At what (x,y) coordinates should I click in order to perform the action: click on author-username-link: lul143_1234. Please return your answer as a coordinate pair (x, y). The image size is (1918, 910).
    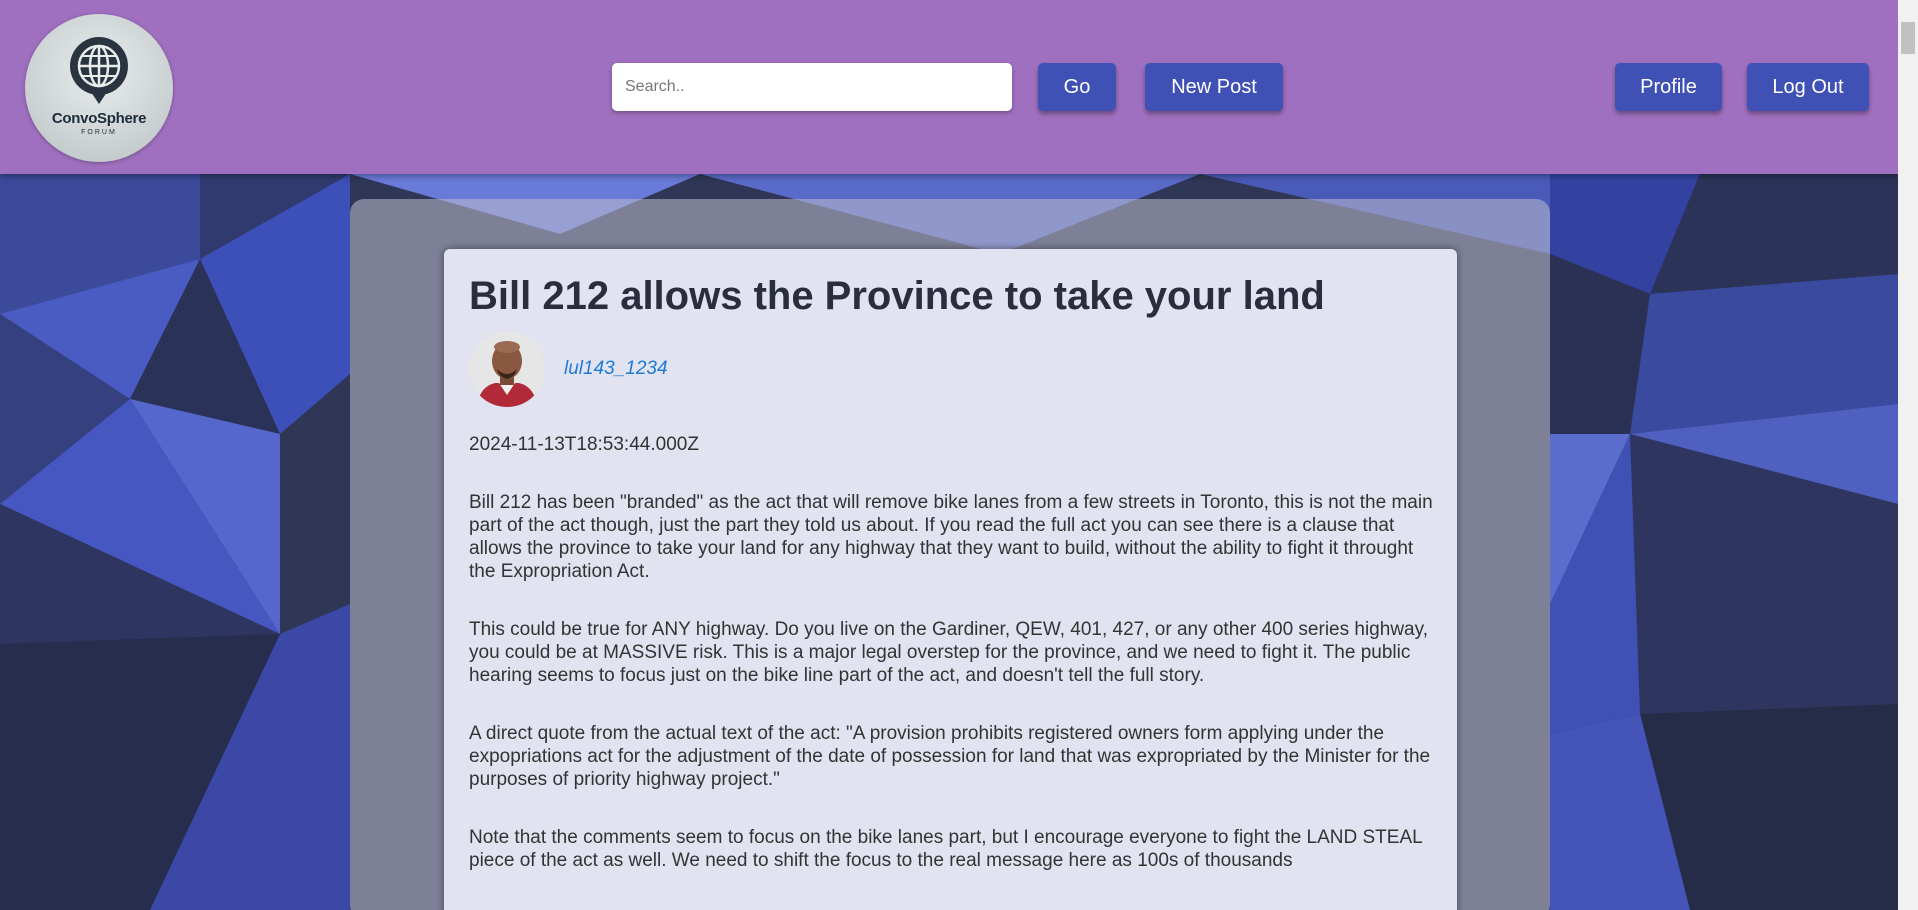
    Looking at the image, I should click on (616, 369).